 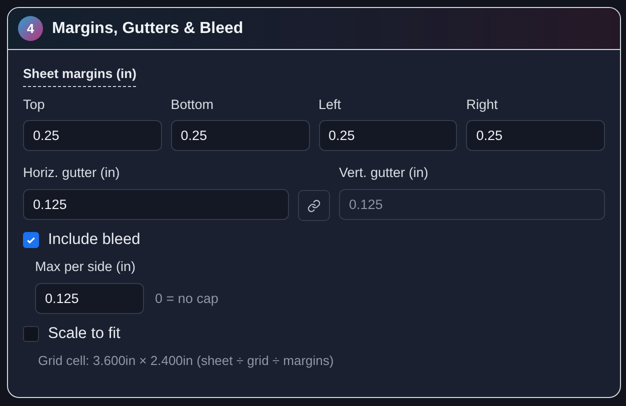 I want to click on link-button, so click(x=314, y=205).